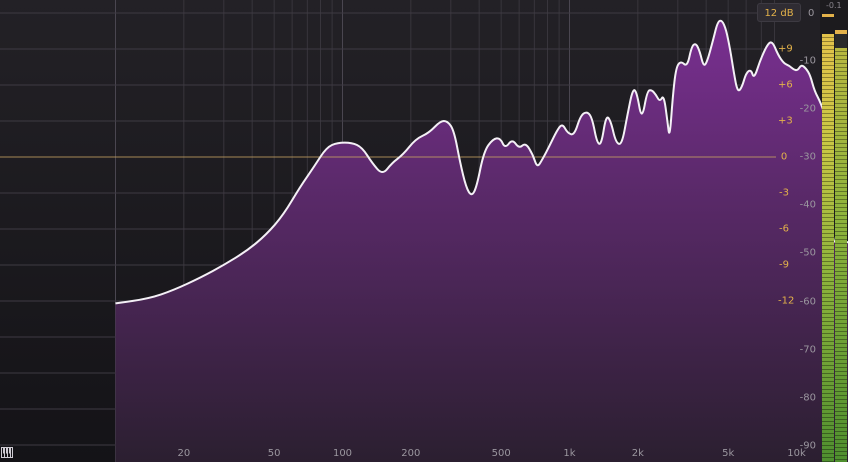 This screenshot has width=848, height=462. I want to click on gain-tick-label: +9, so click(785, 49).